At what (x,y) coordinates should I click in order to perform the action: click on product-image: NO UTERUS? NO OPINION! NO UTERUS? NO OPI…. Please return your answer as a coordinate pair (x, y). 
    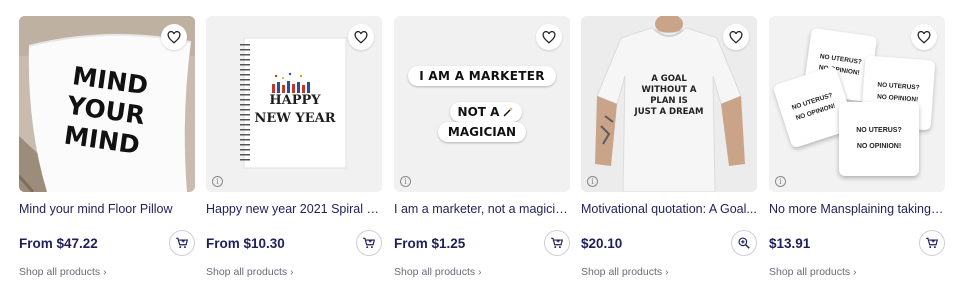
    Looking at the image, I should click on (857, 104).